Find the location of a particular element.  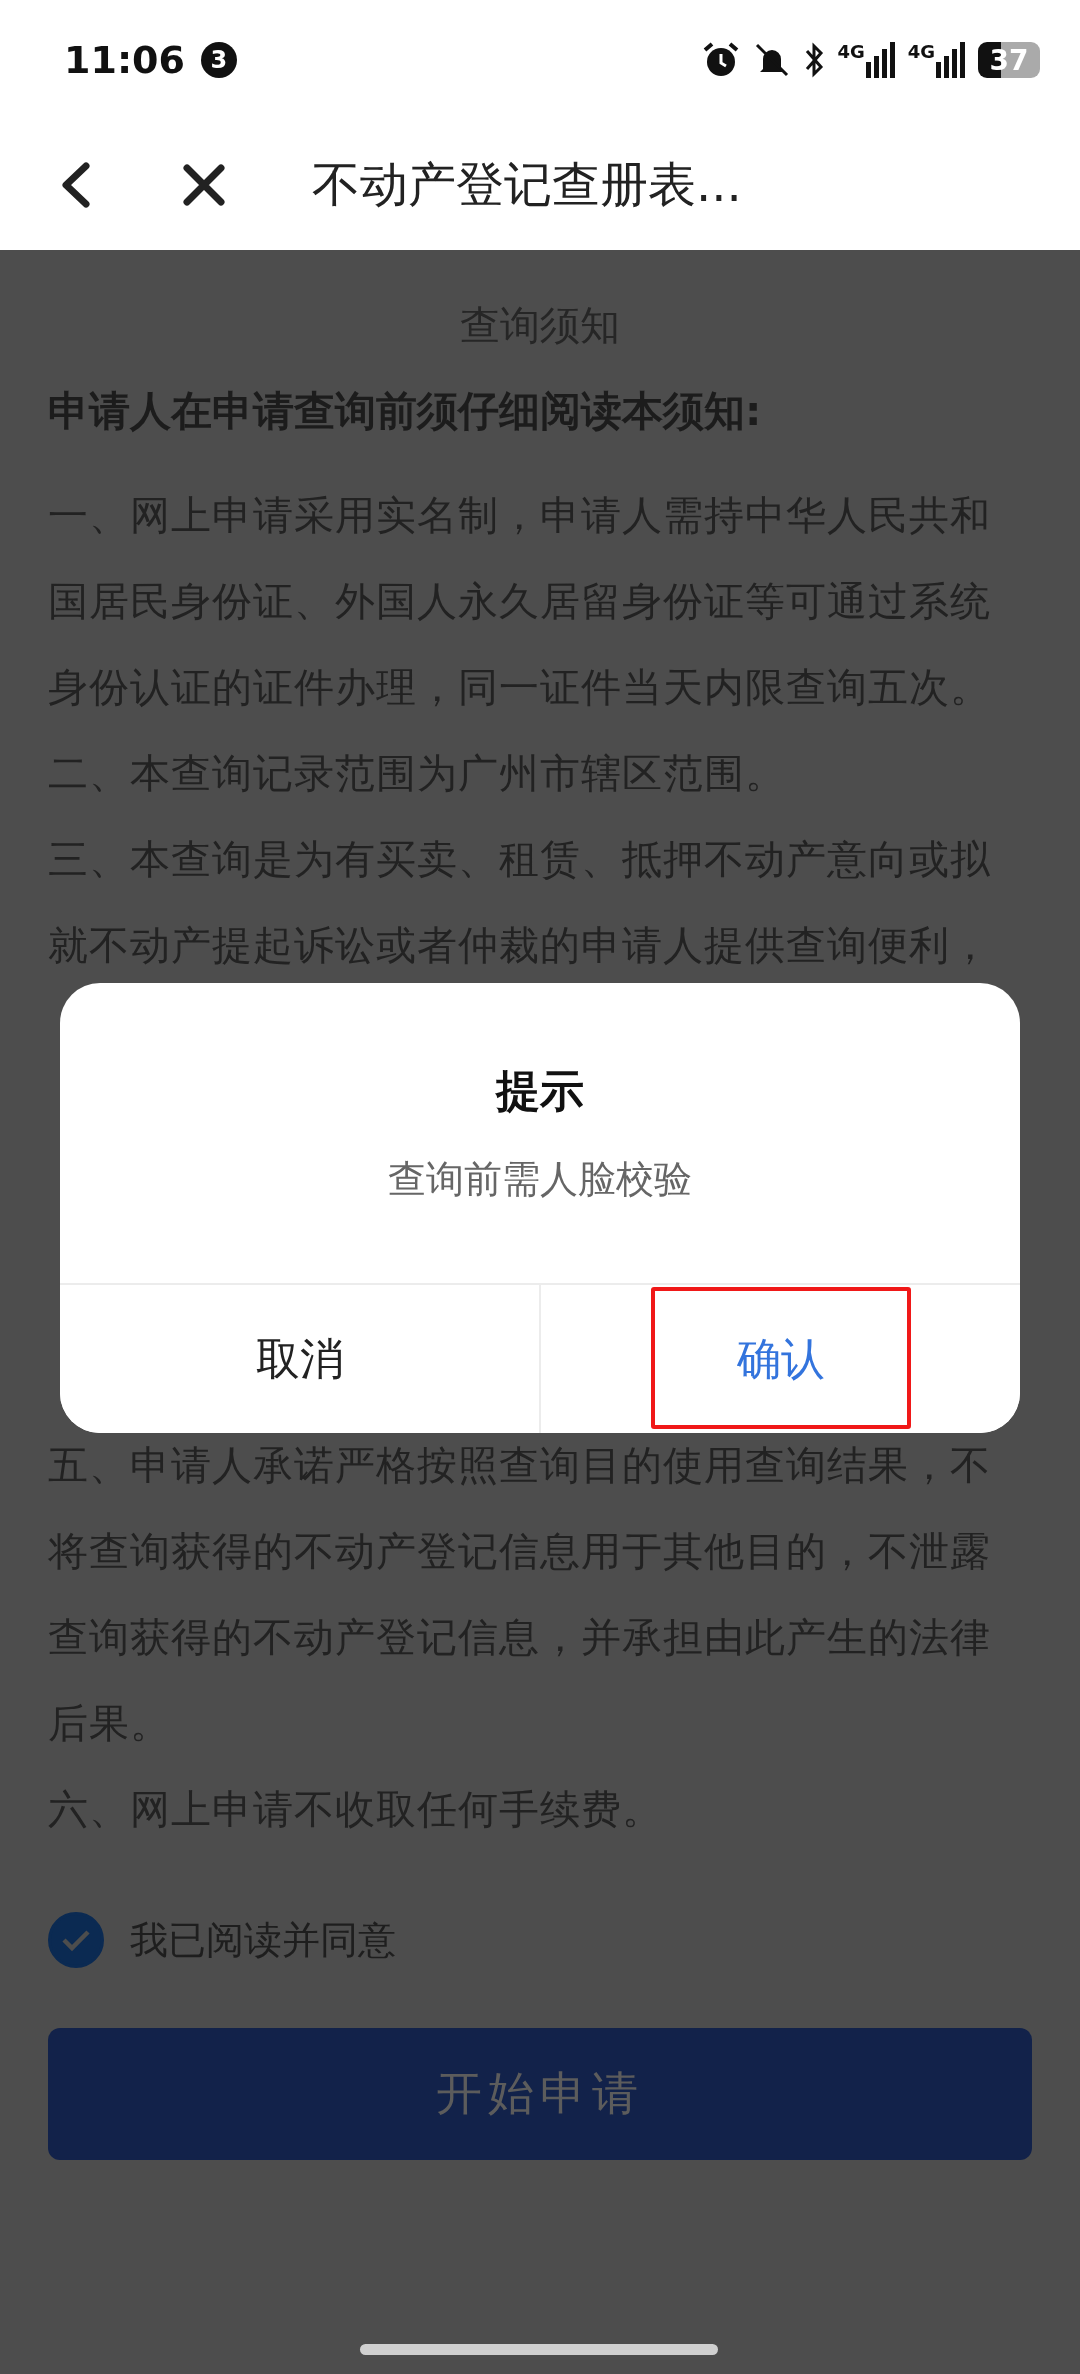

bluetooth-icon is located at coordinates (814, 60).